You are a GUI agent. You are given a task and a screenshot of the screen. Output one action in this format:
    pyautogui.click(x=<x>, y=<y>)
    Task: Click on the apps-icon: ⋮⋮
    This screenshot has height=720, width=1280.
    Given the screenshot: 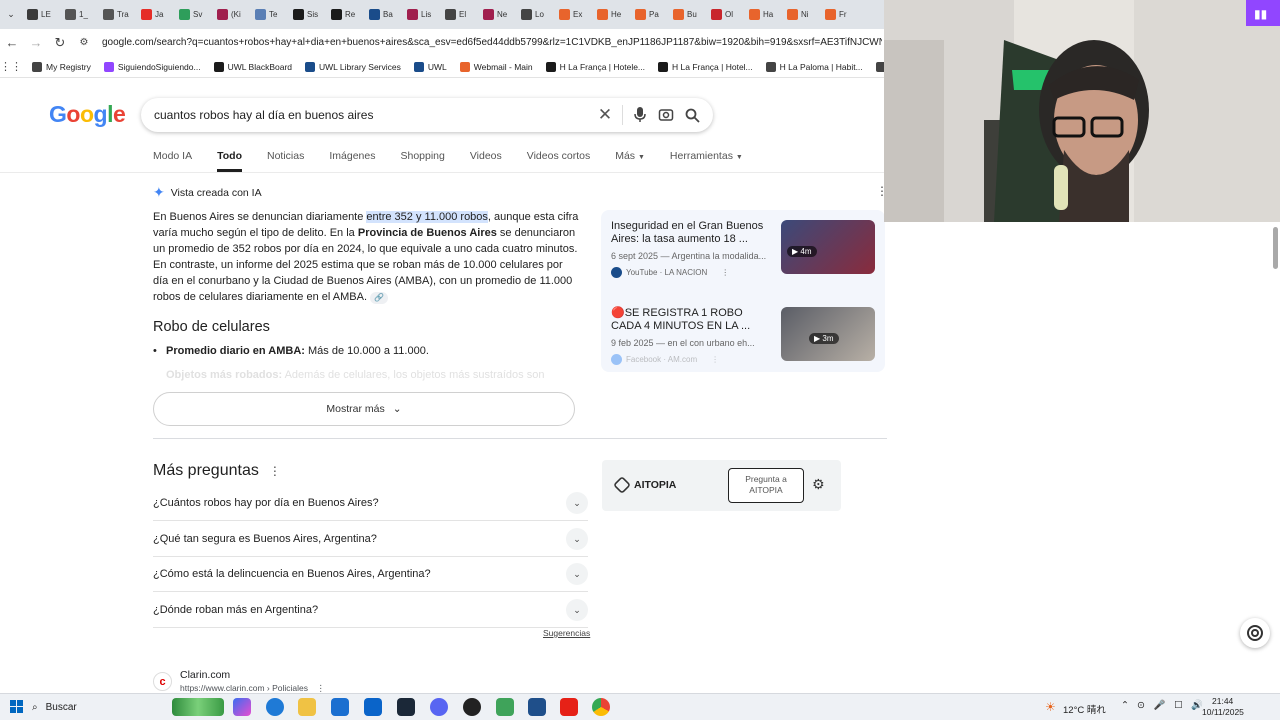 What is the action you would take?
    pyautogui.click(x=11, y=66)
    